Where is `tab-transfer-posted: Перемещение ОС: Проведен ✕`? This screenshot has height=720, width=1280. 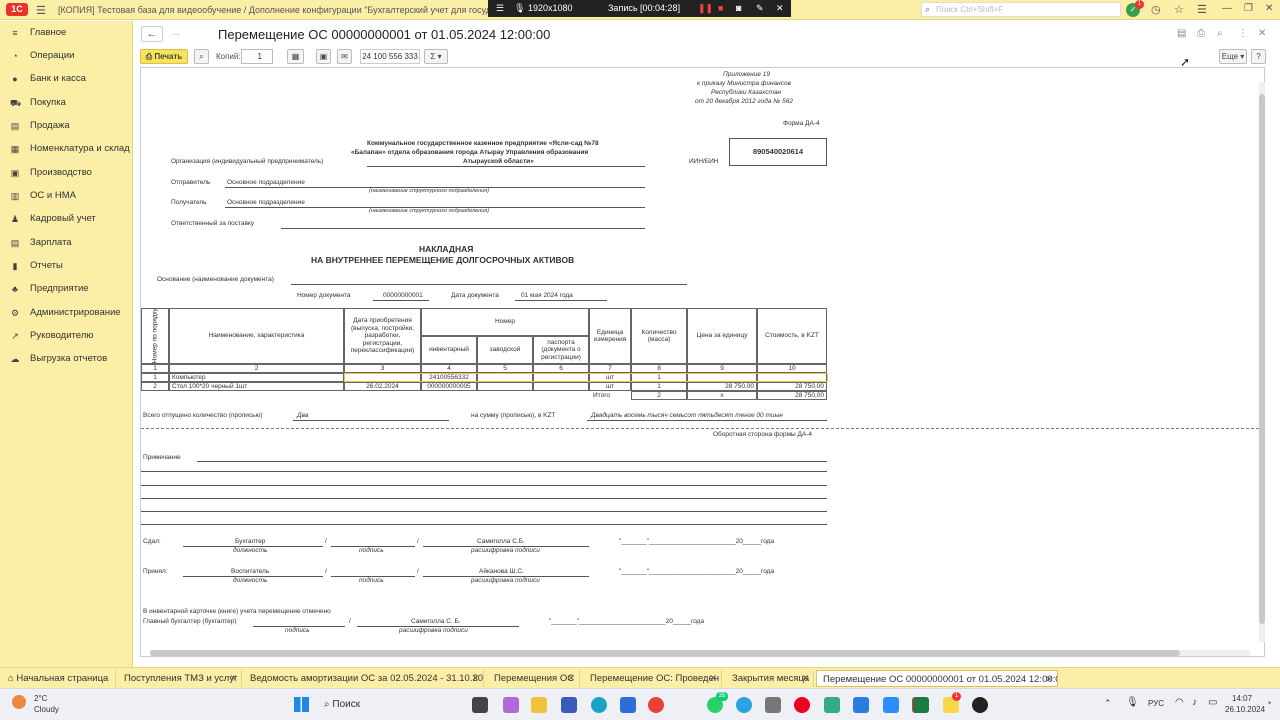
tab-transfer-posted: Перемещение ОС: Проведен ✕ is located at coordinates (653, 678).